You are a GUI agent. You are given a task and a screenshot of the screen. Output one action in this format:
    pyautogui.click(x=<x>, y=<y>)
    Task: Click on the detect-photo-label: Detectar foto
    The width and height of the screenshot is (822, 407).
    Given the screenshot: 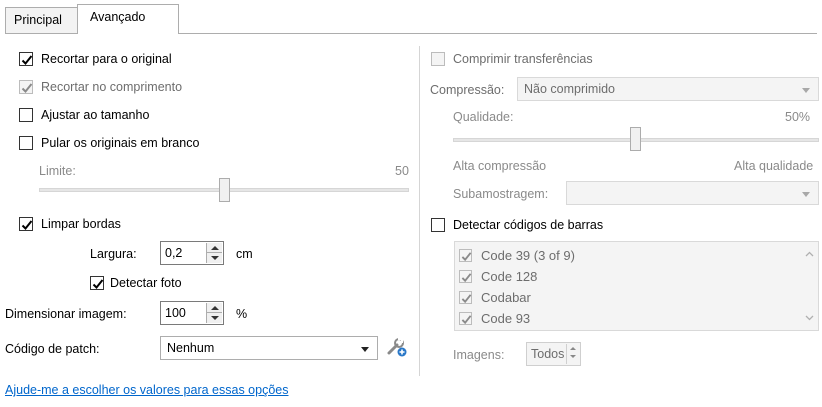 What is the action you would take?
    pyautogui.click(x=146, y=283)
    